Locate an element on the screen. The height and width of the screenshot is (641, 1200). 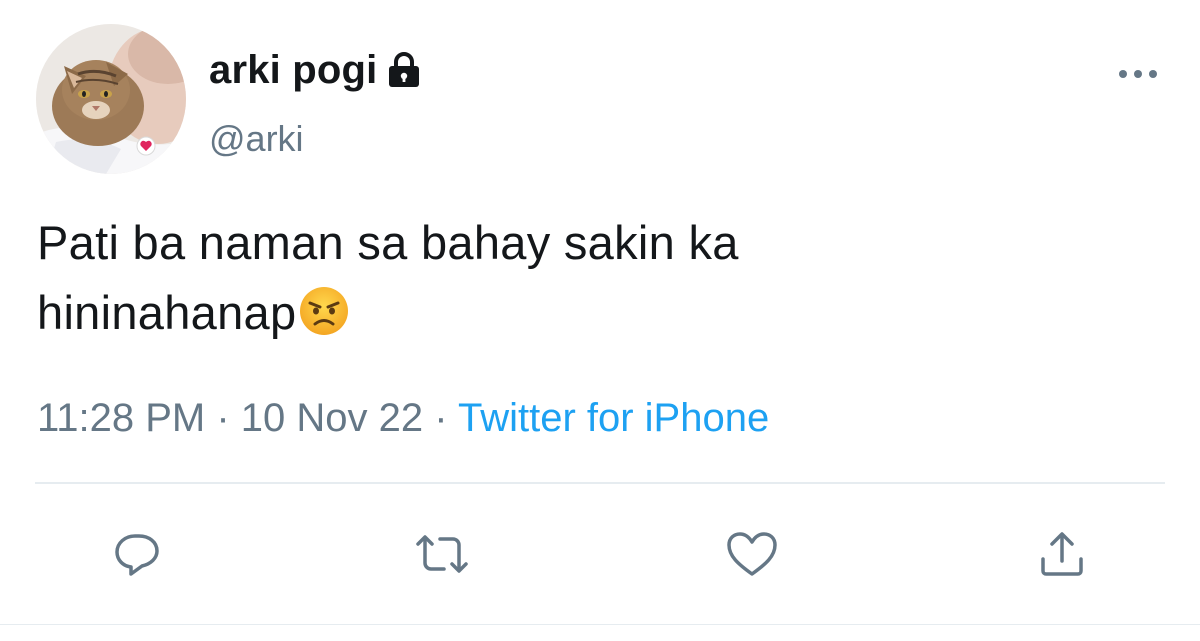
tweet-source-link: Twitter for iPhone is located at coordinates (613, 418).